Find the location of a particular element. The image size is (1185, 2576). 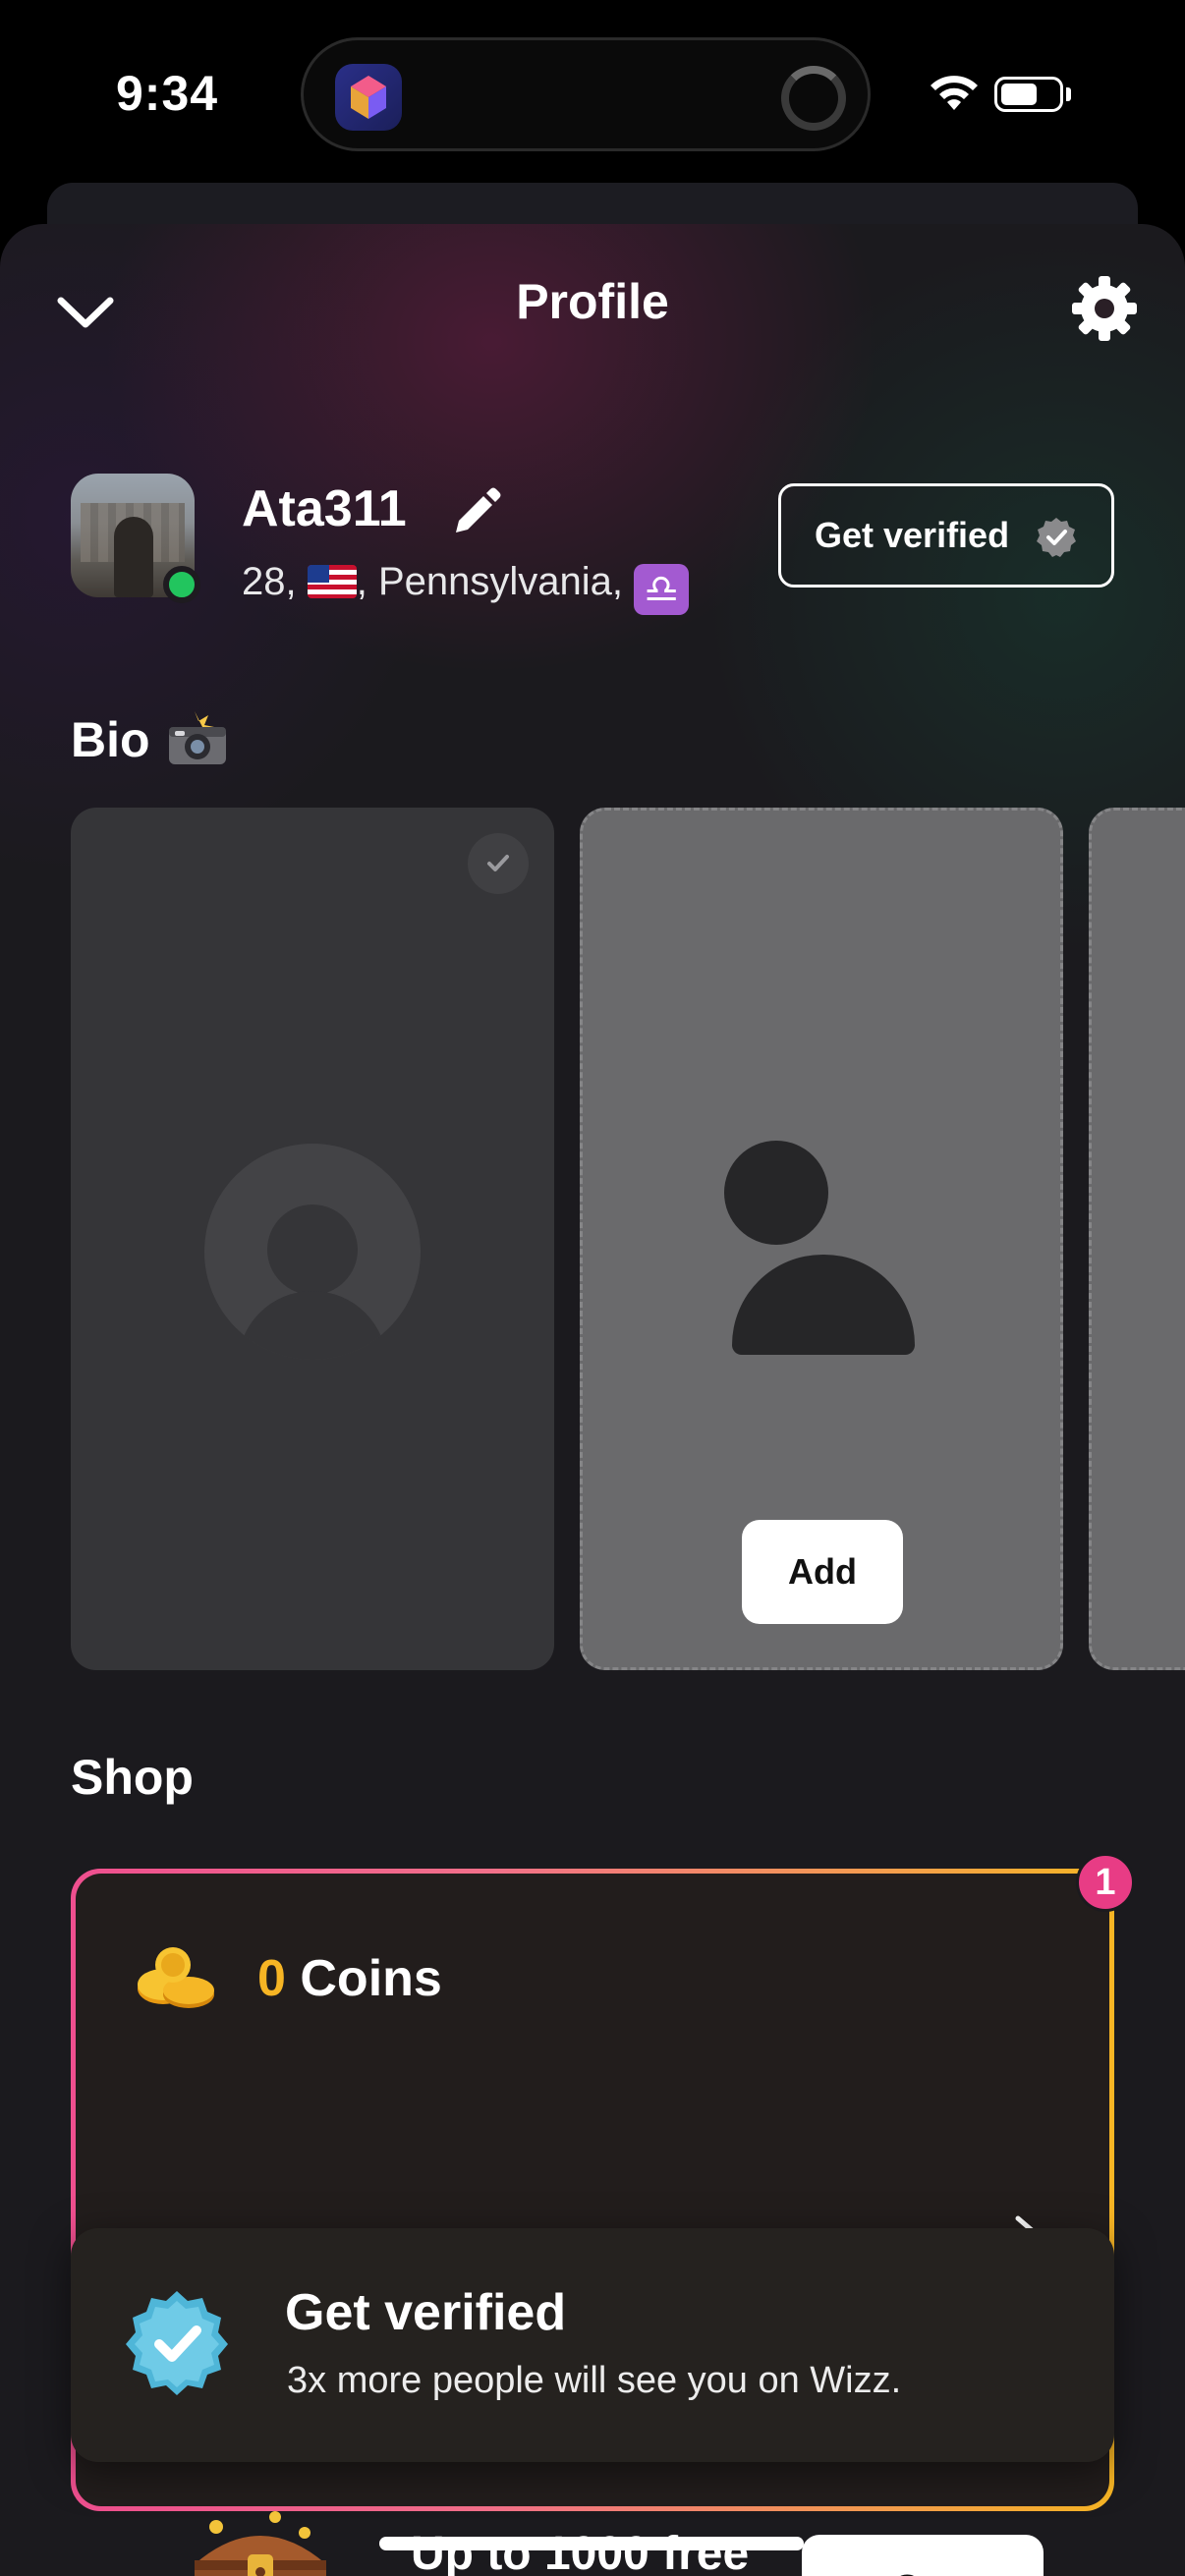

coins-icon is located at coordinates (176, 1977).